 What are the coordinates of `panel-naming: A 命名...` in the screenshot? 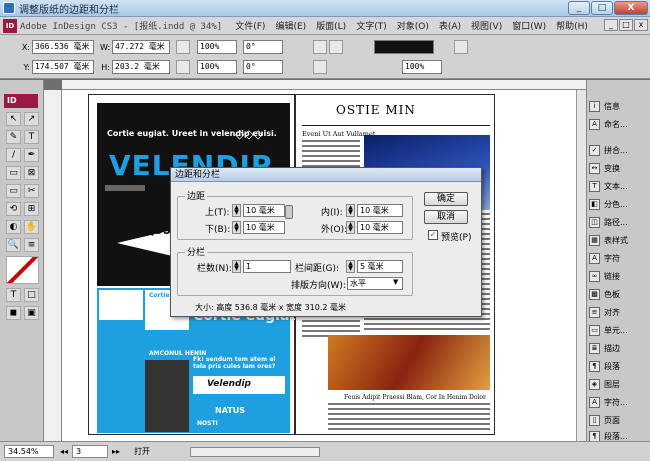 It's located at (619, 124).